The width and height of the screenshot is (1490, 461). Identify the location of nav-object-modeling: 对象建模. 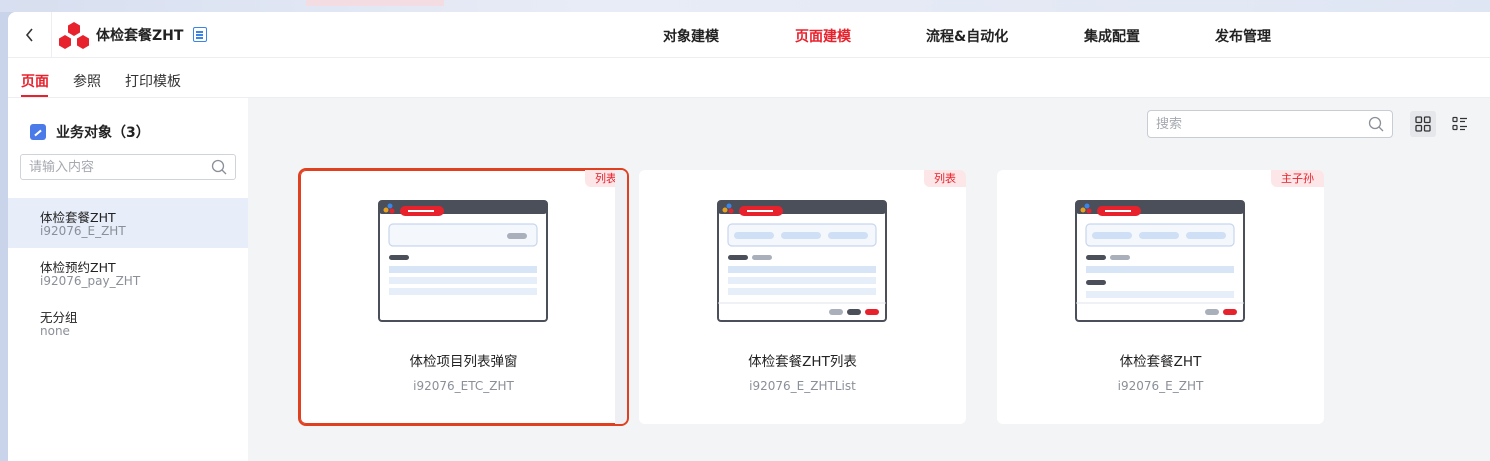
(691, 36).